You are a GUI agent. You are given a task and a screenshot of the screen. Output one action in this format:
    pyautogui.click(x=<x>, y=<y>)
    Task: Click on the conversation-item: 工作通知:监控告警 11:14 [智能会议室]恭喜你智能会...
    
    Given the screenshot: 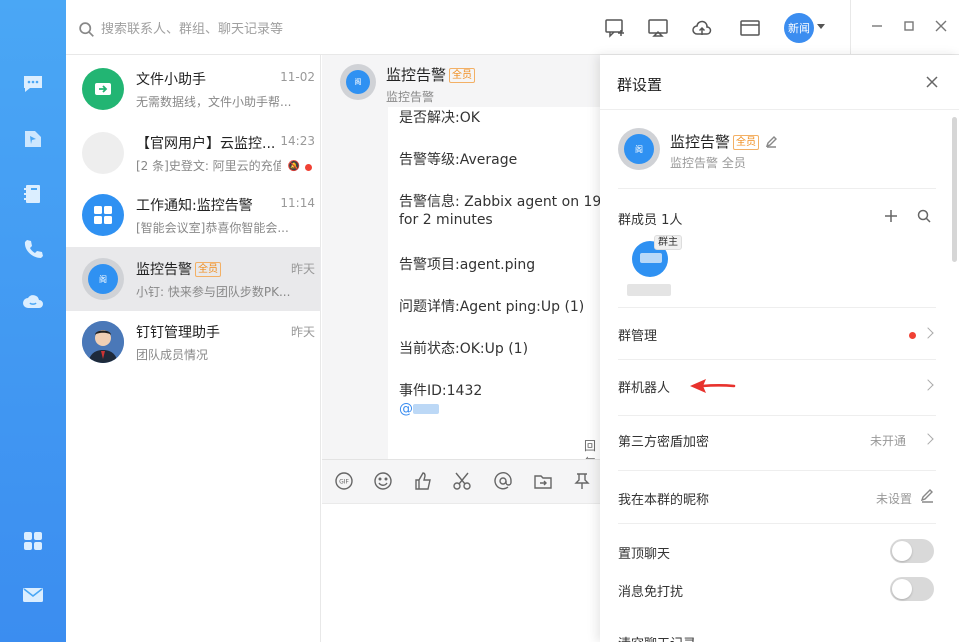 What is the action you would take?
    pyautogui.click(x=193, y=215)
    